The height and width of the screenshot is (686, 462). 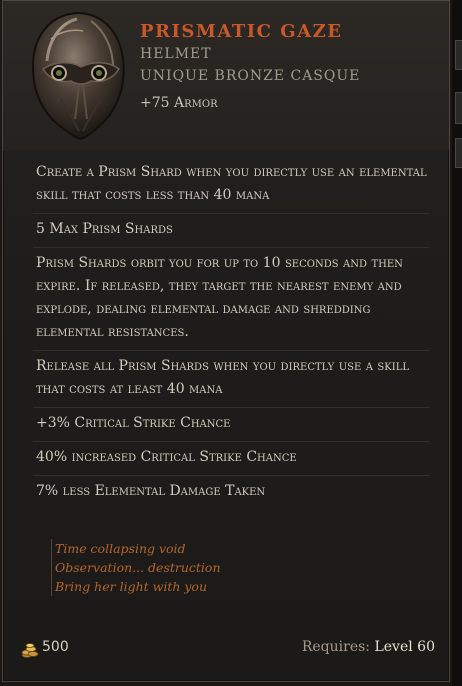 I want to click on level-requirement: Requires: Level 60, so click(x=368, y=647).